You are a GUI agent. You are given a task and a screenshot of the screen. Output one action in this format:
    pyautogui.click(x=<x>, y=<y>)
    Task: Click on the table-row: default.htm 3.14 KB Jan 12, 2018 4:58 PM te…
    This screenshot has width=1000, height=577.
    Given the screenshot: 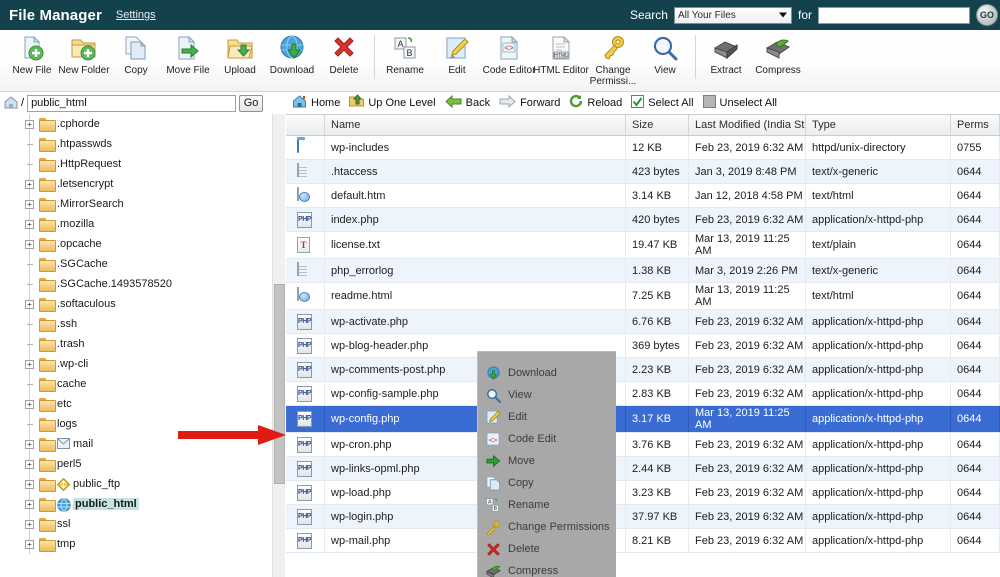 What is the action you would take?
    pyautogui.click(x=643, y=196)
    